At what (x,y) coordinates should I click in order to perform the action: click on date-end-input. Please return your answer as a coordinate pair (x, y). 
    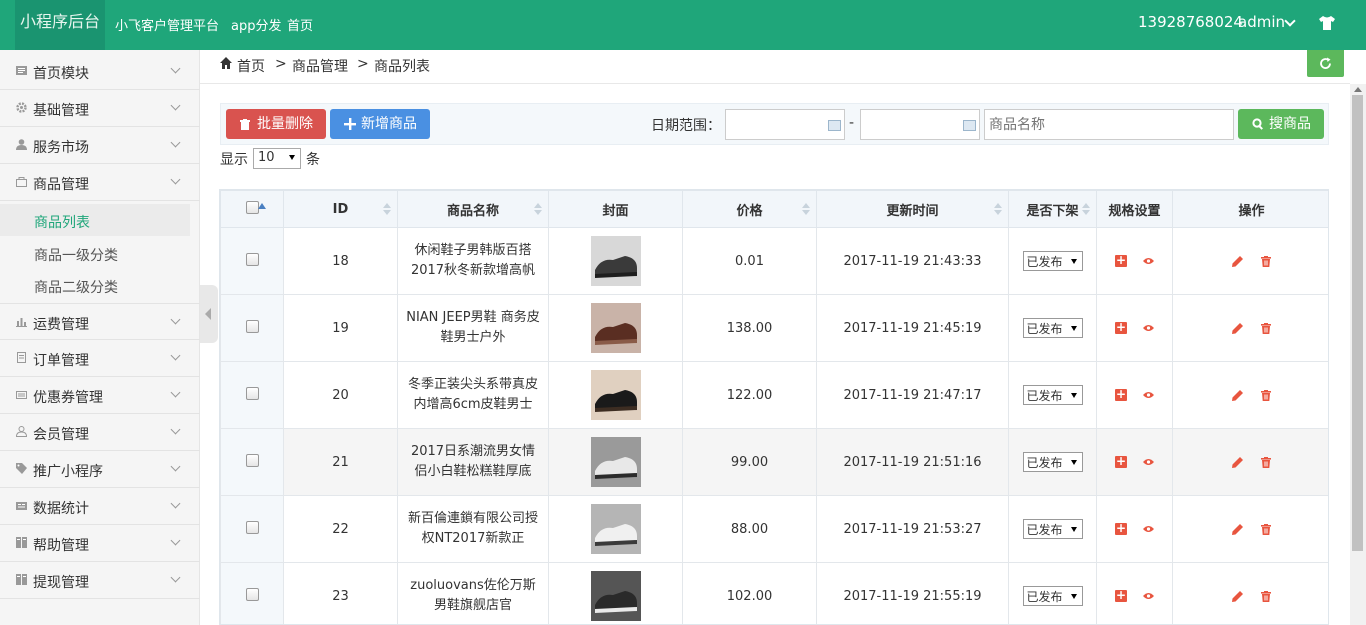
    Looking at the image, I should click on (920, 124).